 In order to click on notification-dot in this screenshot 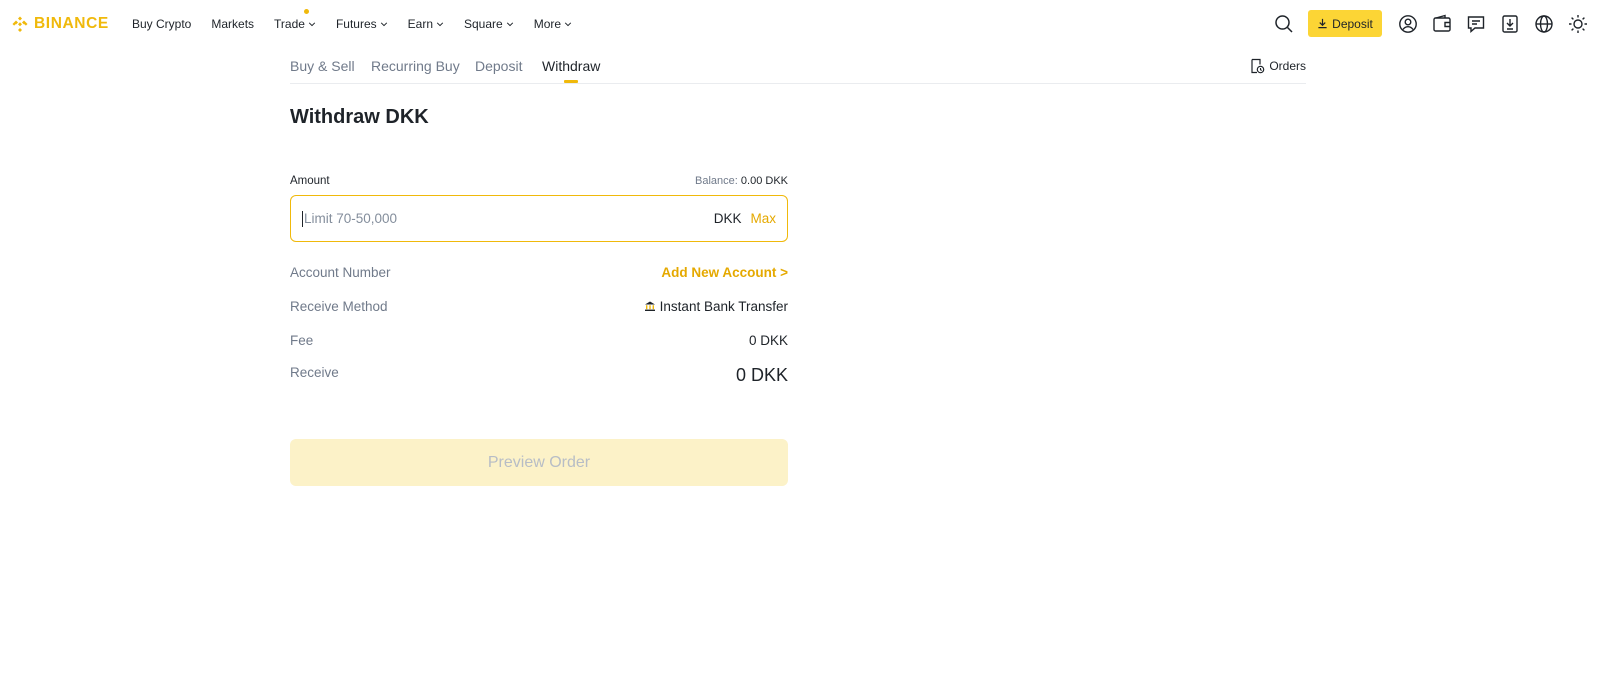, I will do `click(307, 11)`.